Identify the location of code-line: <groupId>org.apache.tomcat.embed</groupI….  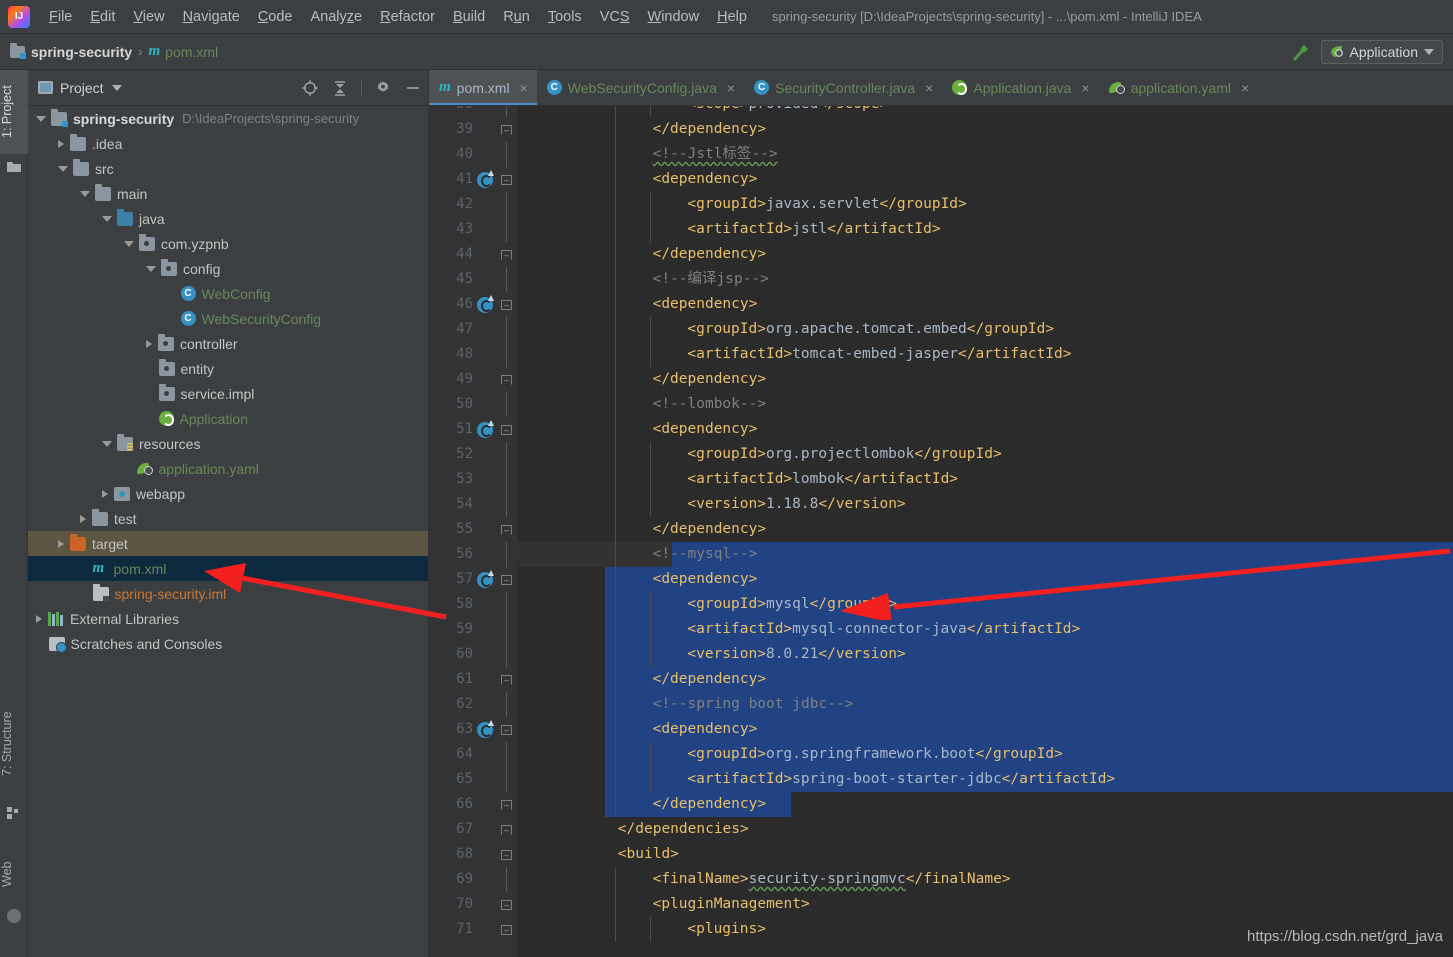
(985, 329).